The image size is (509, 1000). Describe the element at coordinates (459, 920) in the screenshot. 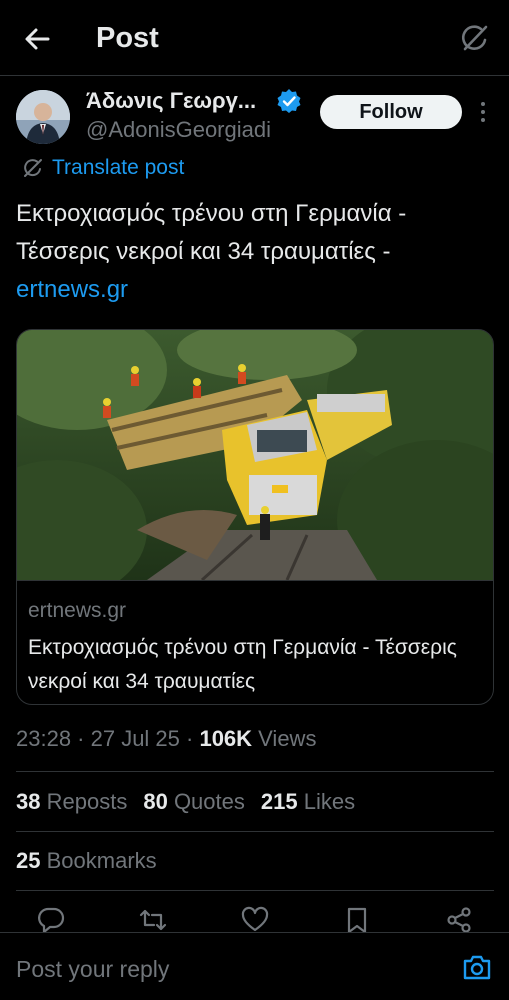

I see `share-icon` at that location.